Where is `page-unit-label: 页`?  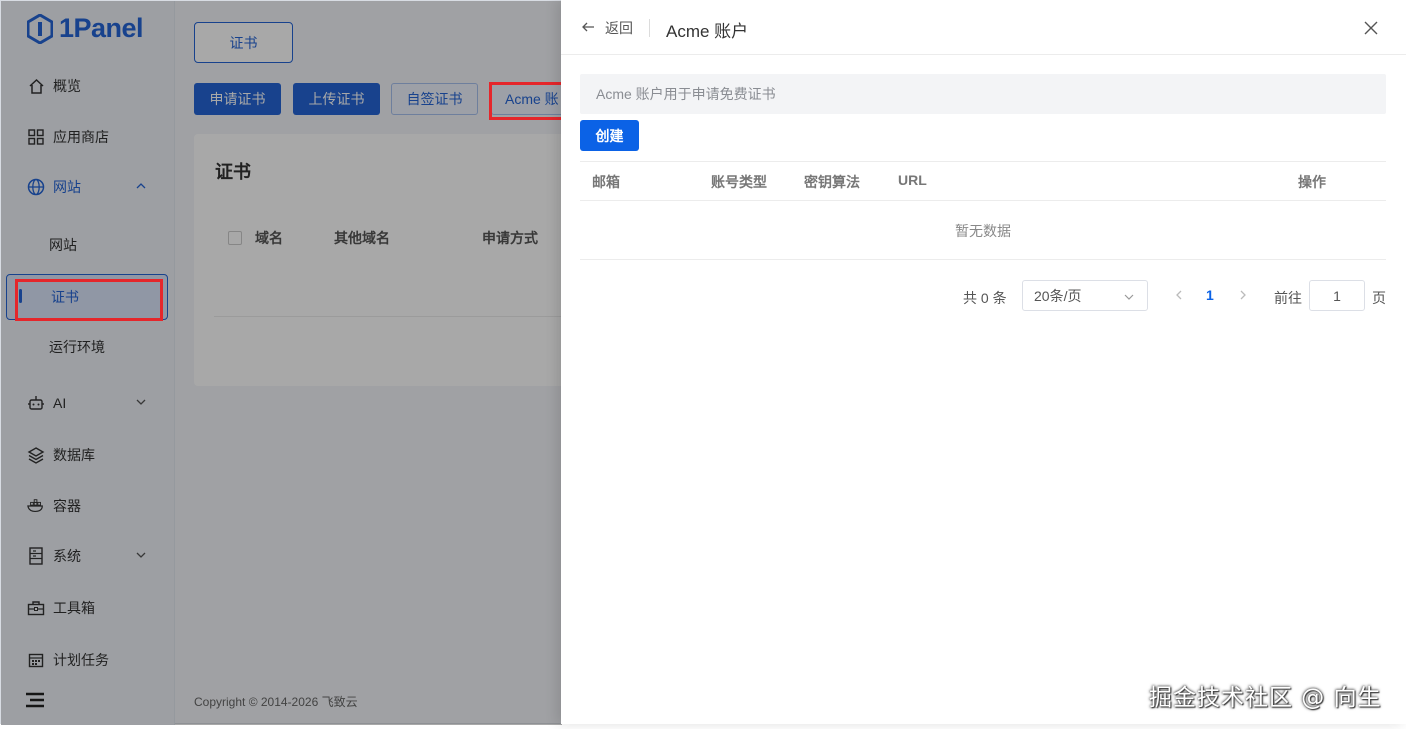
page-unit-label: 页 is located at coordinates (1379, 298).